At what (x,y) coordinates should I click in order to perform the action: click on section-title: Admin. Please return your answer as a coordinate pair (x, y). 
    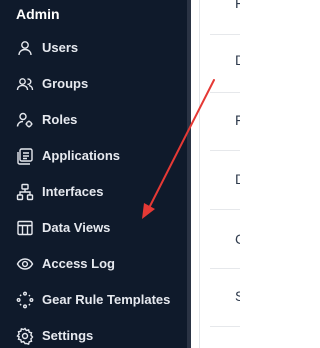
    Looking at the image, I should click on (38, 14).